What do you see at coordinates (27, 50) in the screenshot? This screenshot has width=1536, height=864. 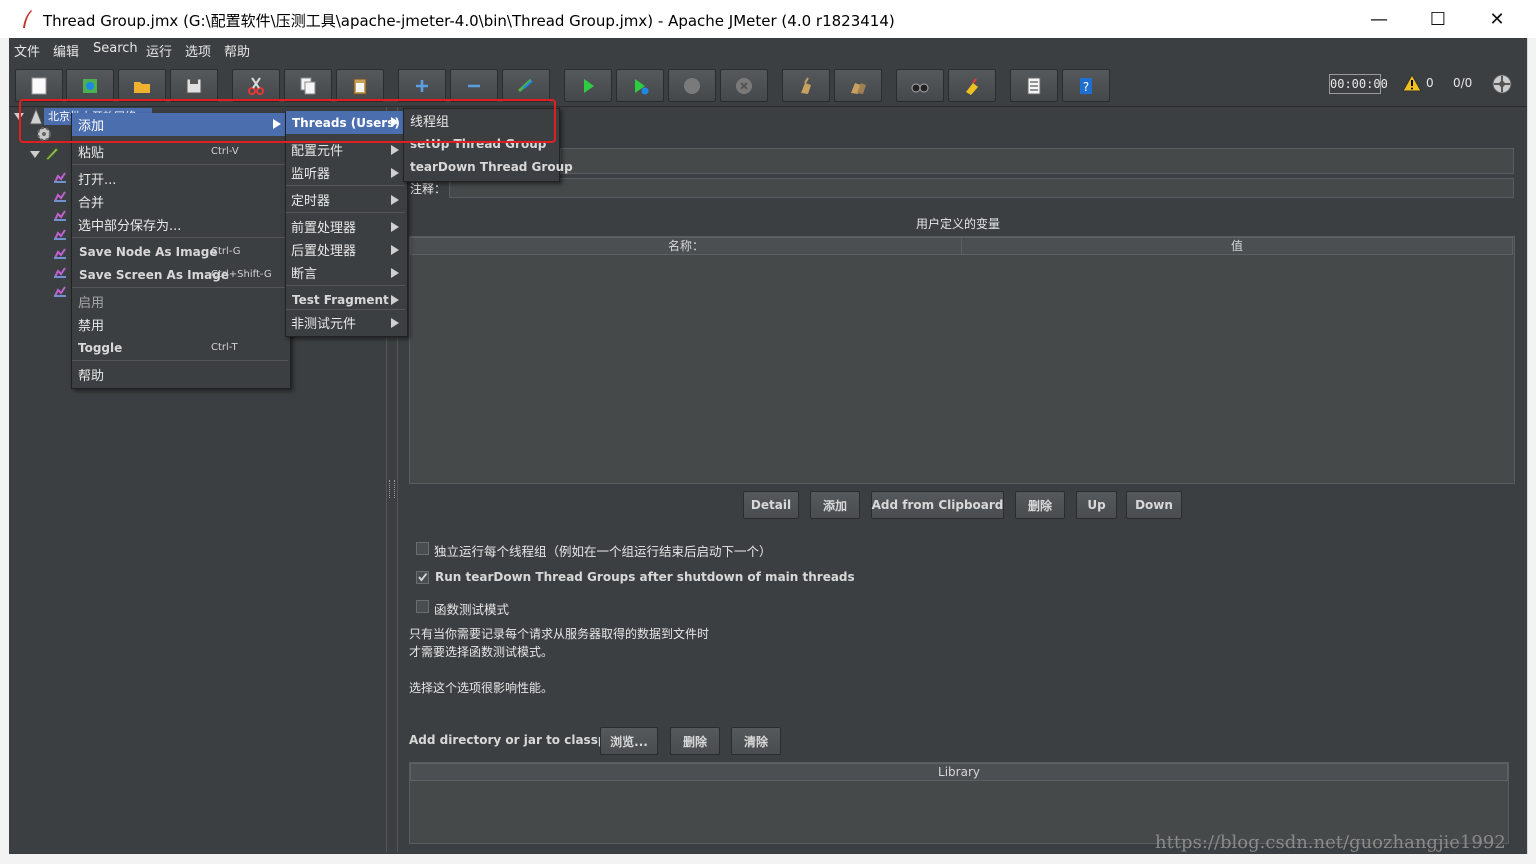 I see `menu-file: 文件` at bounding box center [27, 50].